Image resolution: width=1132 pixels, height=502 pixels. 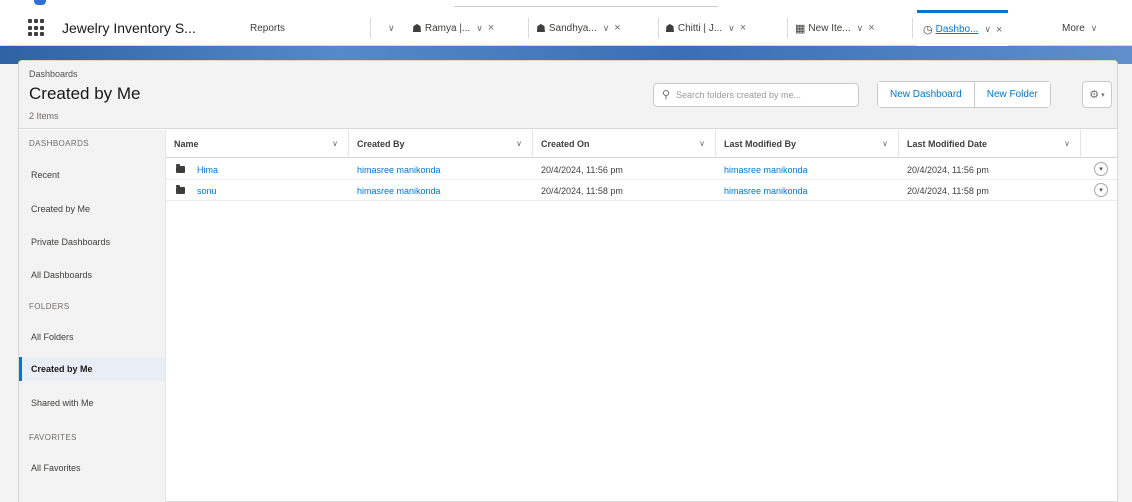 What do you see at coordinates (807, 144) in the screenshot?
I see `column-header-last-modified-by: Last Modified By ∨` at bounding box center [807, 144].